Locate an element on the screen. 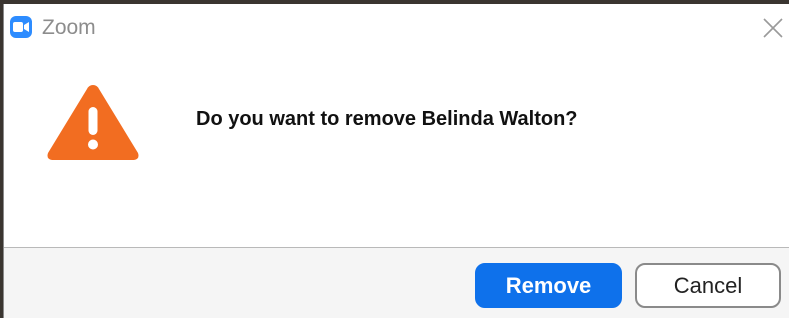  window-title: Zoom is located at coordinates (69, 27).